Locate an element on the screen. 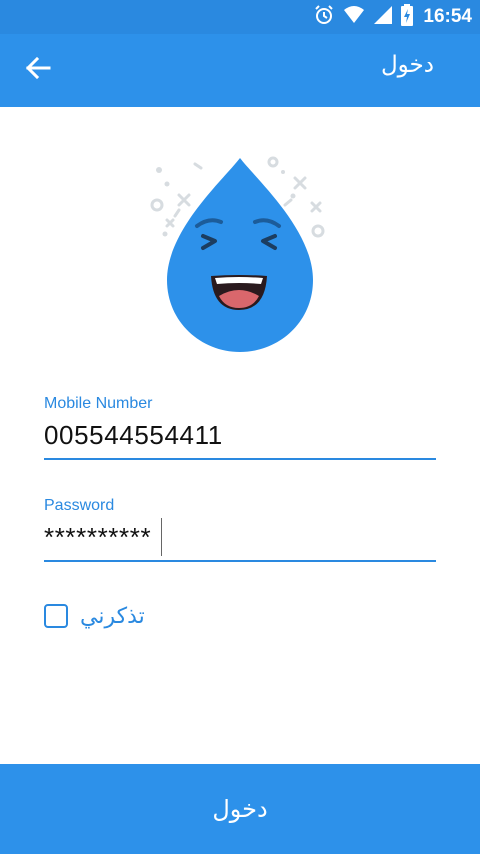 This screenshot has height=854, width=480. back-button is located at coordinates (38, 70).